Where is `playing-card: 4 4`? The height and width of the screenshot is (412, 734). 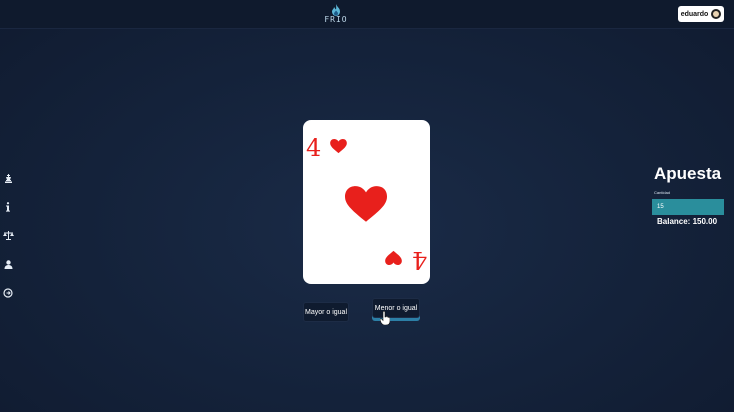
playing-card: 4 4 is located at coordinates (366, 202).